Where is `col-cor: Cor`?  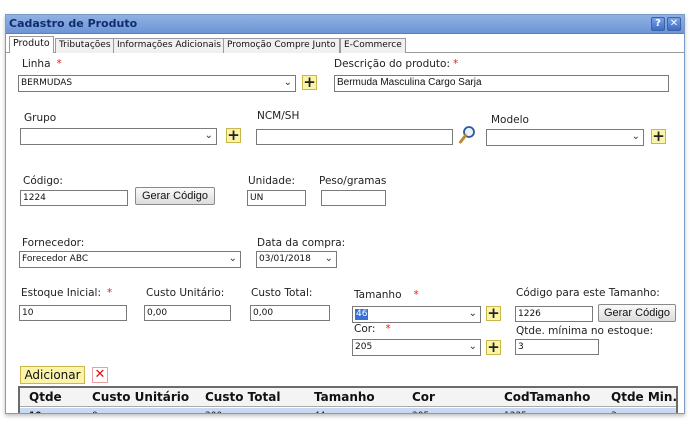
col-cor: Cor is located at coordinates (423, 397).